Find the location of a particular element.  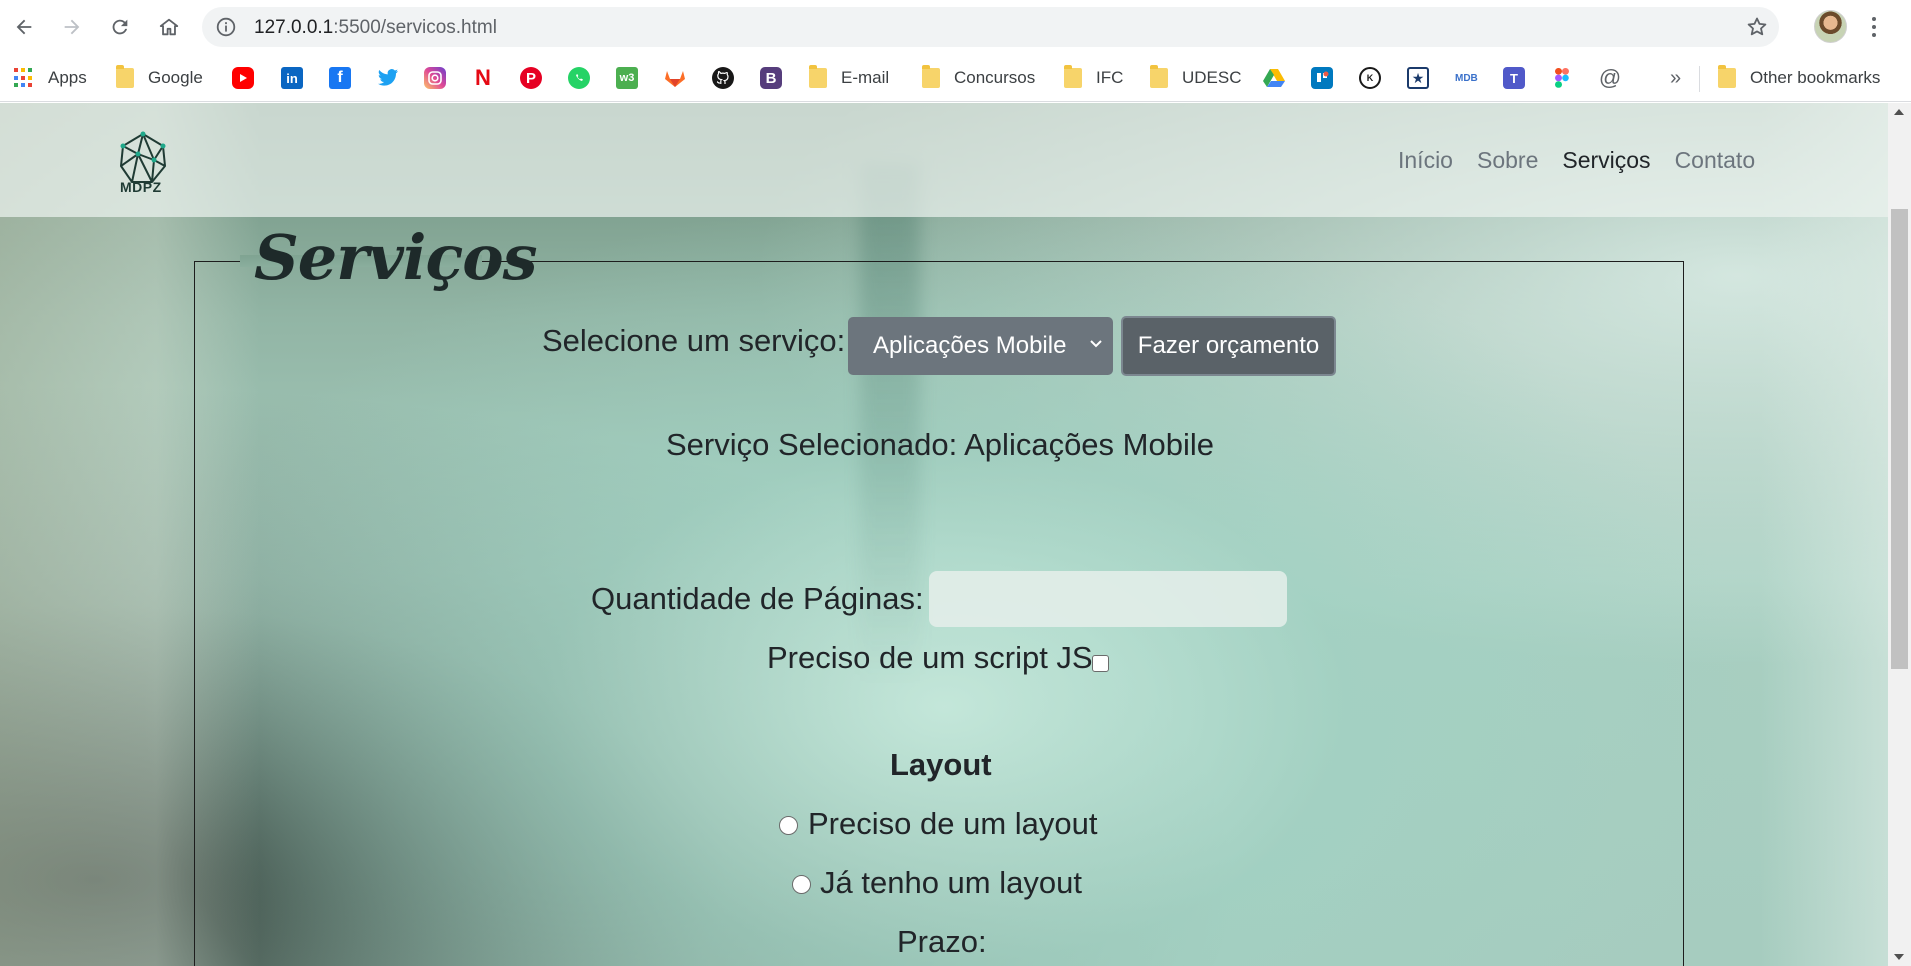

browser-toolbar: 127.0.0.1:5500/servicos.html is located at coordinates (955, 27).